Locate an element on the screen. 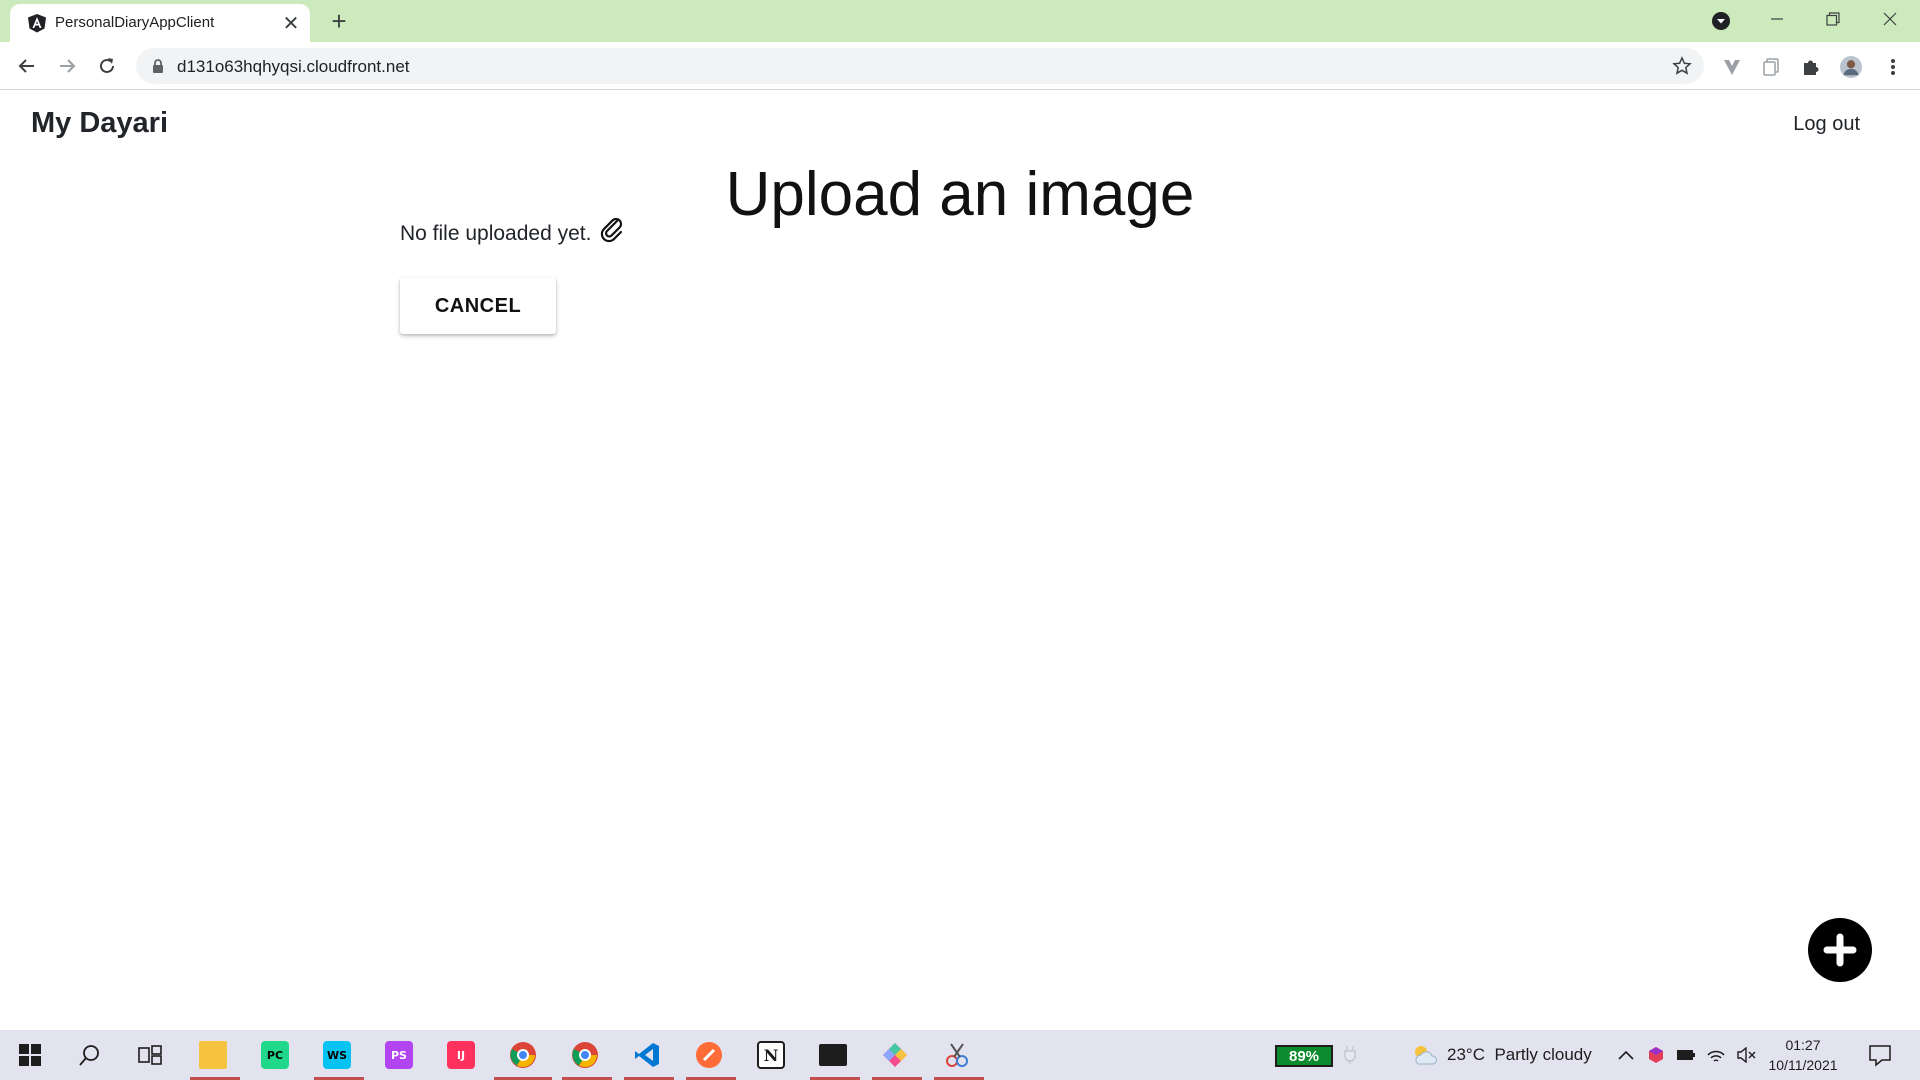 The image size is (1920, 1080). close-tab-icon: ✕ is located at coordinates (291, 23).